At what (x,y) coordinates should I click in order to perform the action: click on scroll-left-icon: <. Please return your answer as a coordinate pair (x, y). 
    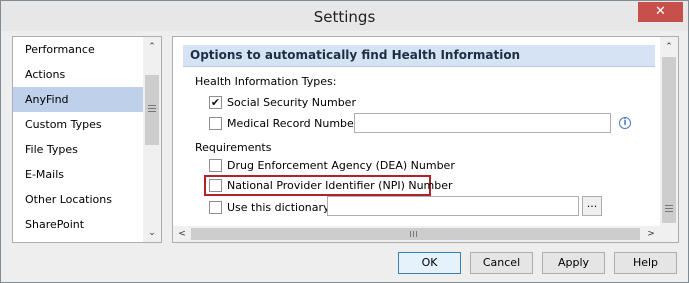
    Looking at the image, I should click on (182, 234).